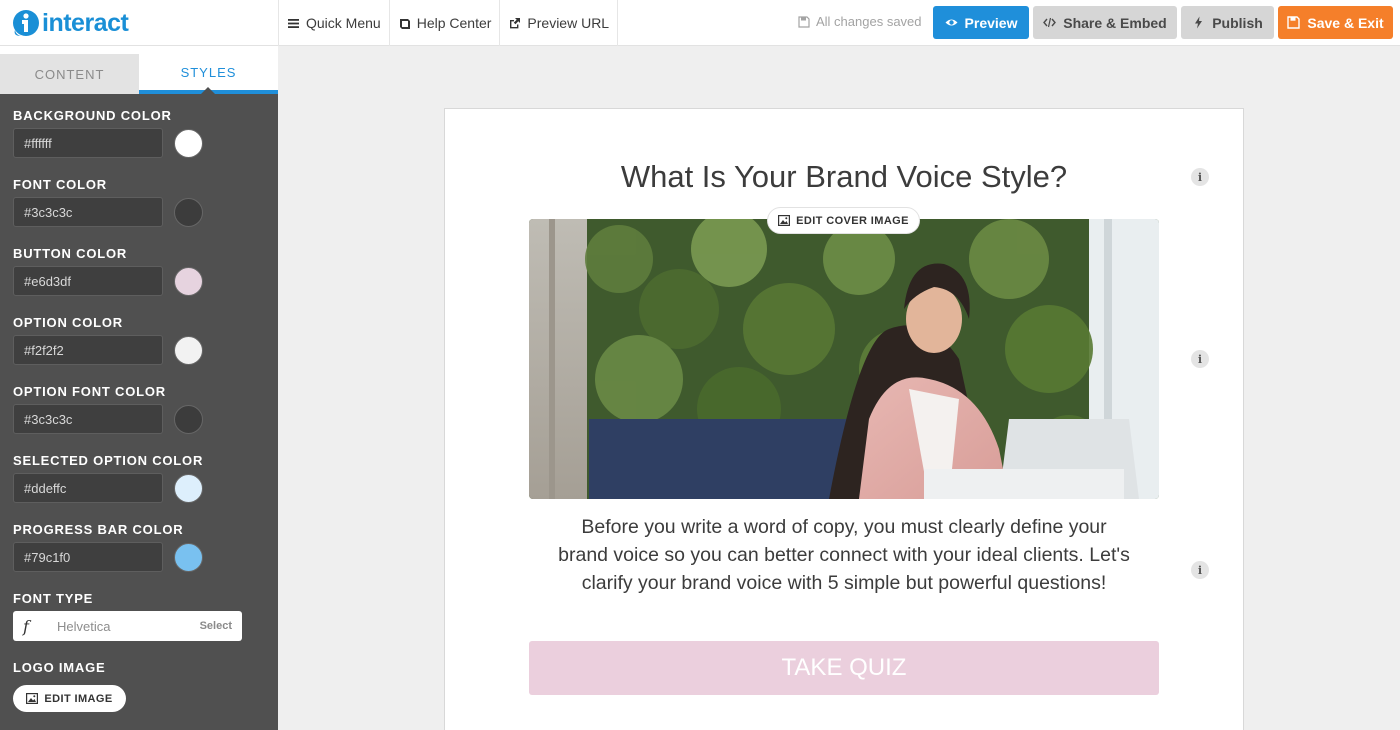  I want to click on edit-image-label: EDIT IMAGE, so click(78, 698).